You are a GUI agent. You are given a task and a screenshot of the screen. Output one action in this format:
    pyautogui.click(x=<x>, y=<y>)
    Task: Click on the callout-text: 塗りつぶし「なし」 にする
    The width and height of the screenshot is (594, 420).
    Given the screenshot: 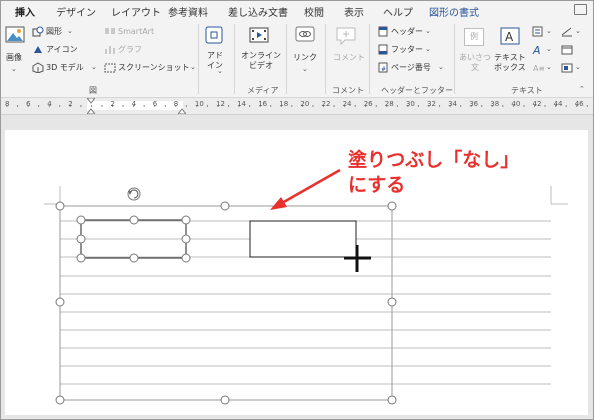 What is the action you would take?
    pyautogui.click(x=434, y=172)
    